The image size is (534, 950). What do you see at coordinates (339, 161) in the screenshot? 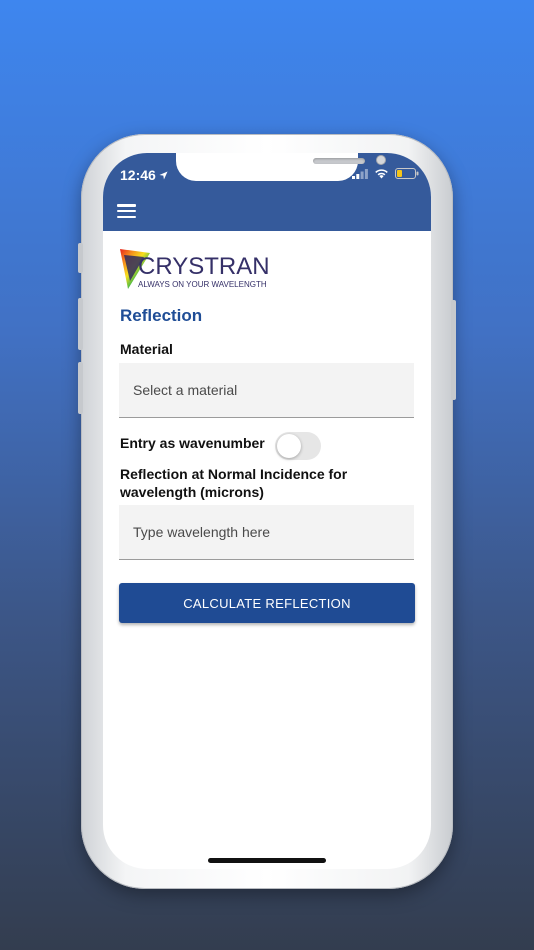
I see `speaker-grille` at bounding box center [339, 161].